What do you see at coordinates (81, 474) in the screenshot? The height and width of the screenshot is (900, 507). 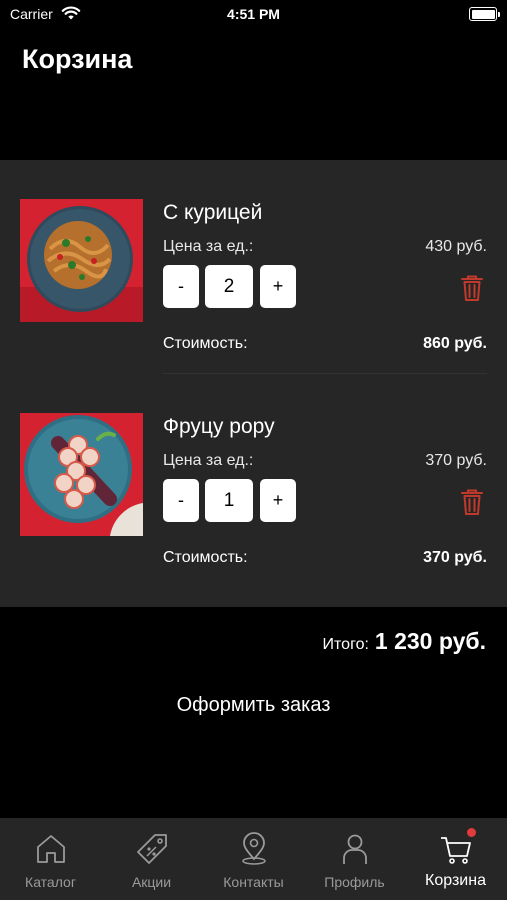 I see `dish-image-rolls` at bounding box center [81, 474].